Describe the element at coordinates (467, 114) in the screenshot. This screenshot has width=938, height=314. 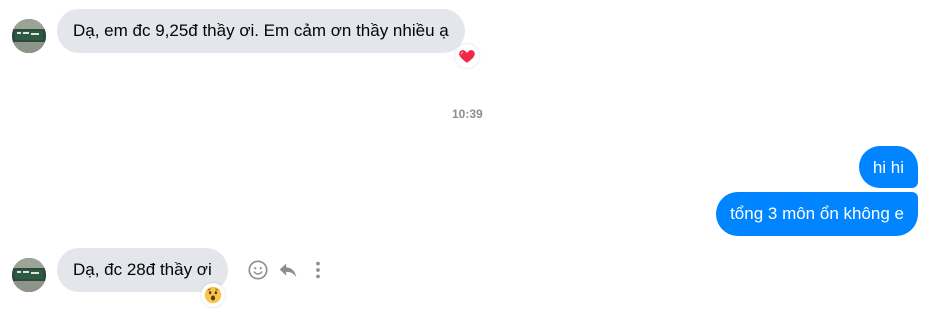
I see `message-timestamp: 10:39` at that location.